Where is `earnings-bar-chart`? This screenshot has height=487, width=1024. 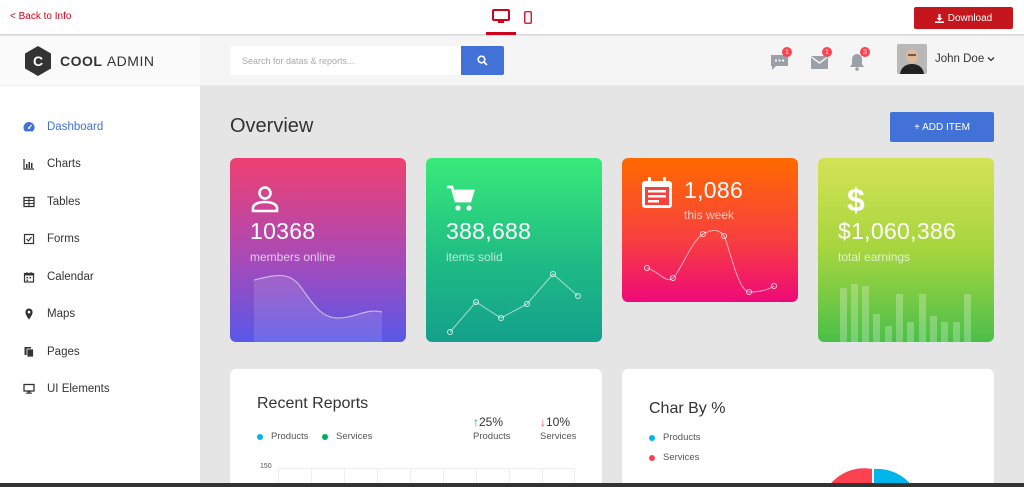 earnings-bar-chart is located at coordinates (905, 313).